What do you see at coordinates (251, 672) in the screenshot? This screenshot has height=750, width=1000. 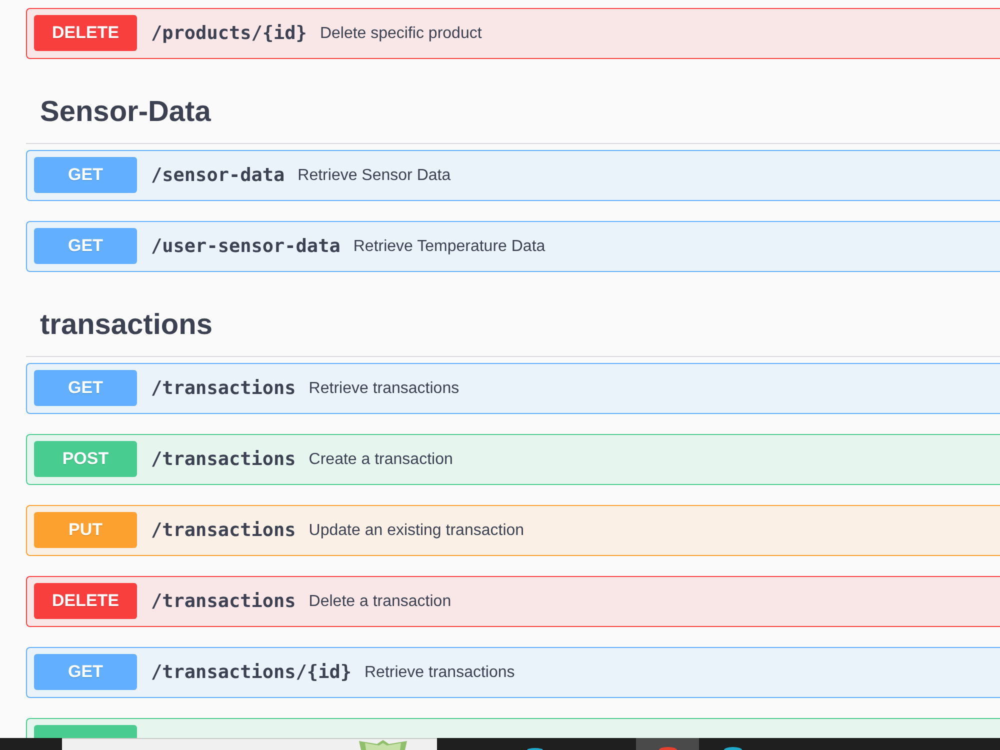 I see `endpoint-path: /transactions/{id}` at bounding box center [251, 672].